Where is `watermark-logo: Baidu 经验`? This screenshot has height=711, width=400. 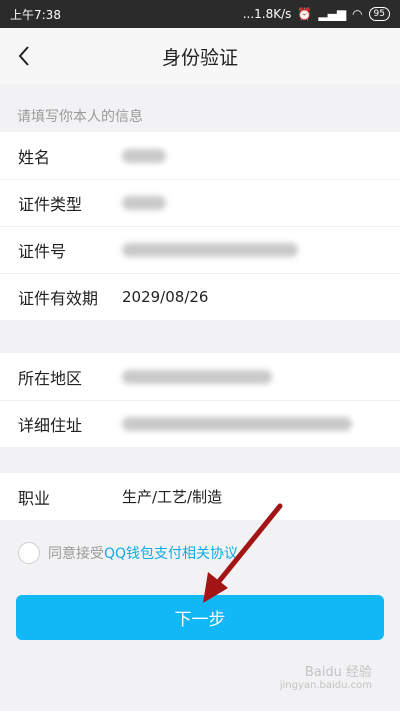 watermark-logo: Baidu 经验 is located at coordinates (338, 672).